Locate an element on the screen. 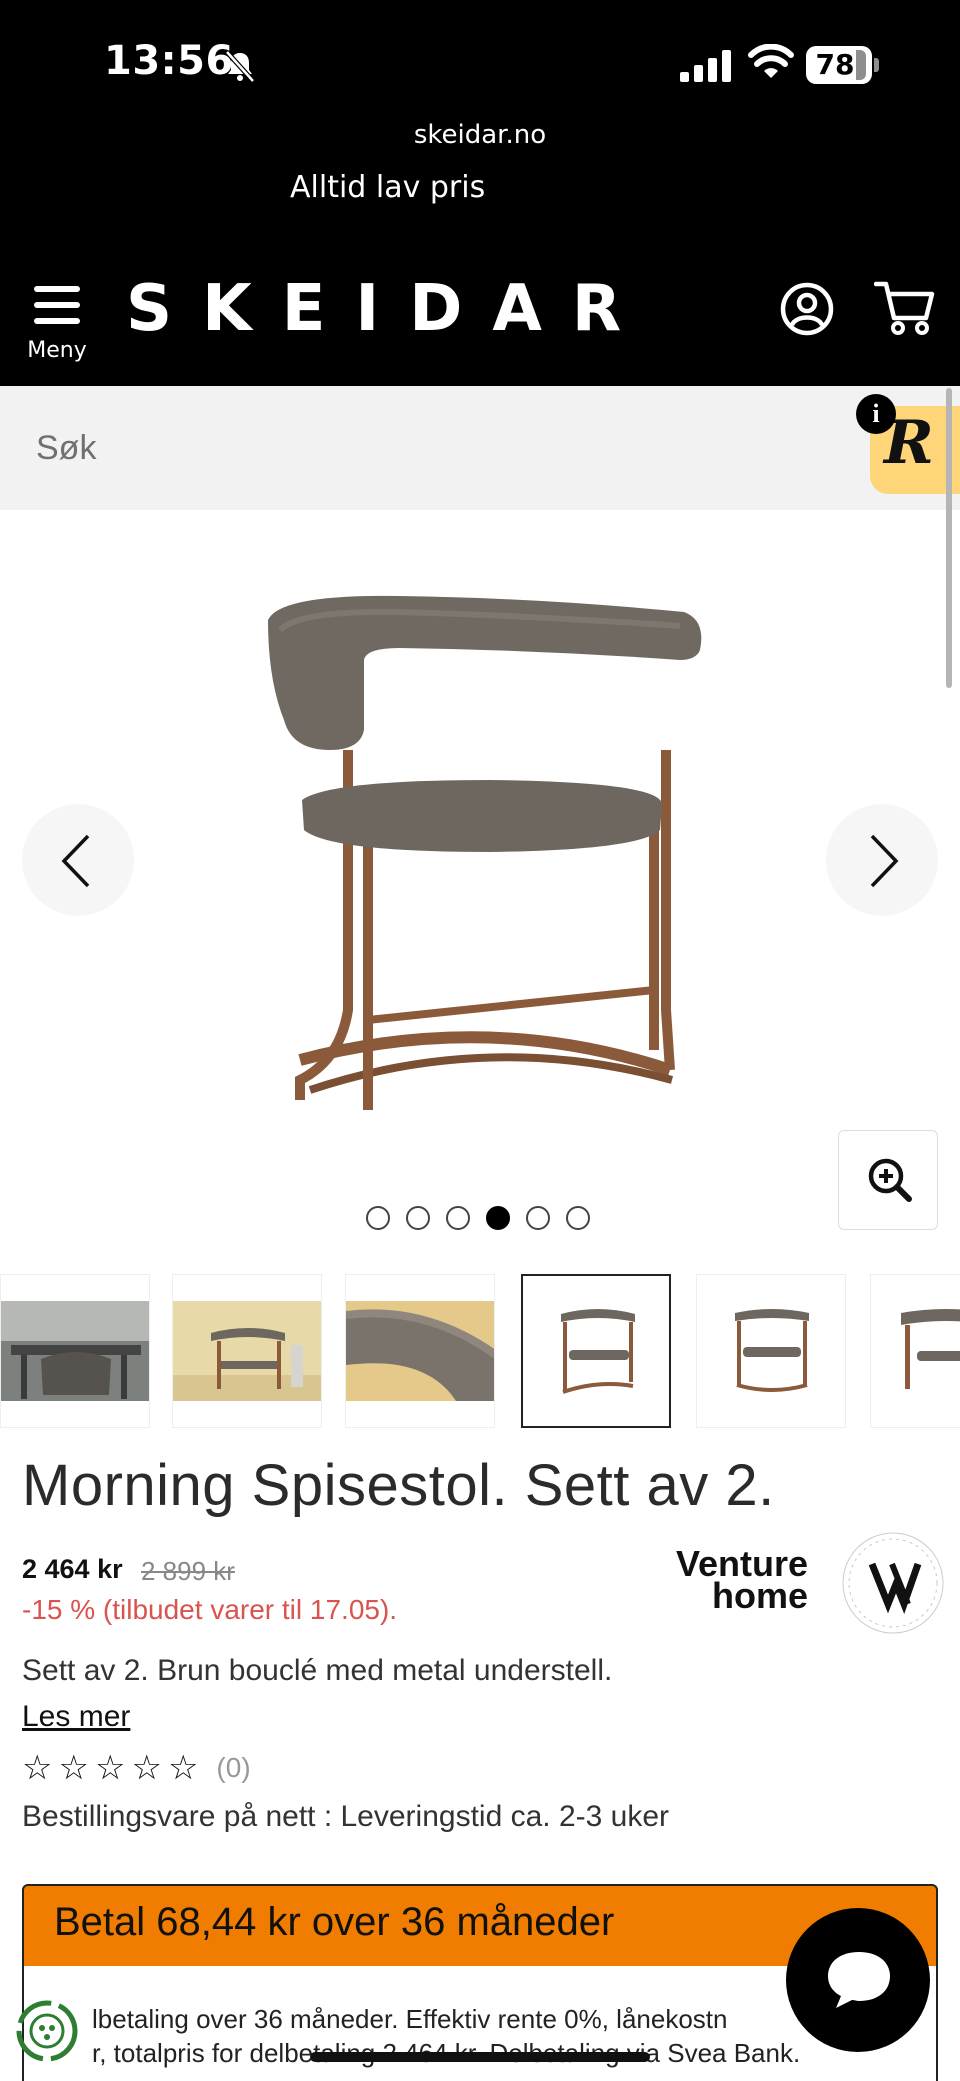 The image size is (960, 2081). site-logo: SKEIDAR is located at coordinates (388, 309).